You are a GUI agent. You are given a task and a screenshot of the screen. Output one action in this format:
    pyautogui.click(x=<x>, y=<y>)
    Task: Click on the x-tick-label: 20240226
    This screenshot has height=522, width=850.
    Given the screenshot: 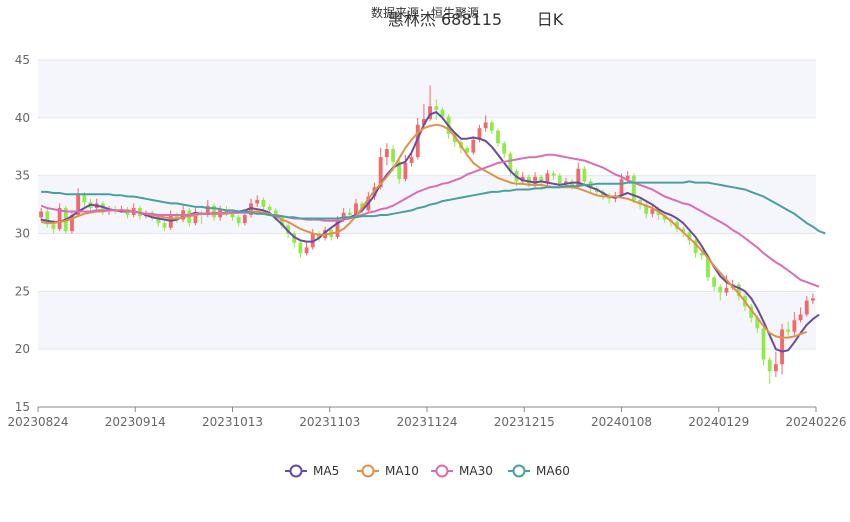 What is the action you would take?
    pyautogui.click(x=815, y=422)
    